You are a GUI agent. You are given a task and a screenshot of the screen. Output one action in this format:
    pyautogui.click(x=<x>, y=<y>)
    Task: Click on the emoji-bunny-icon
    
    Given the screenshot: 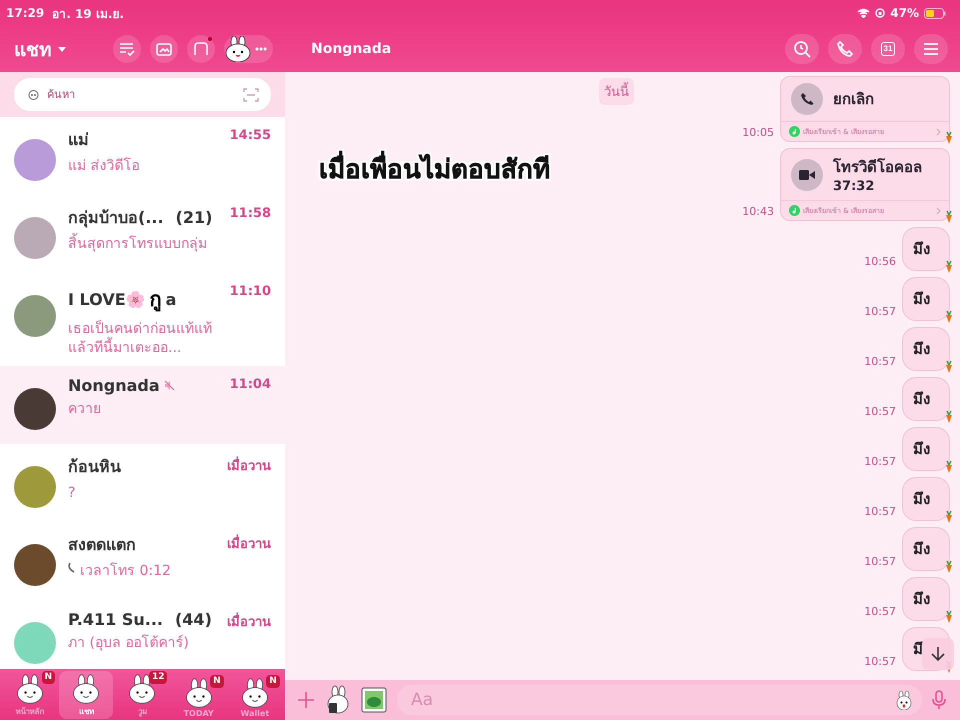 What is the action you would take?
    pyautogui.click(x=904, y=700)
    